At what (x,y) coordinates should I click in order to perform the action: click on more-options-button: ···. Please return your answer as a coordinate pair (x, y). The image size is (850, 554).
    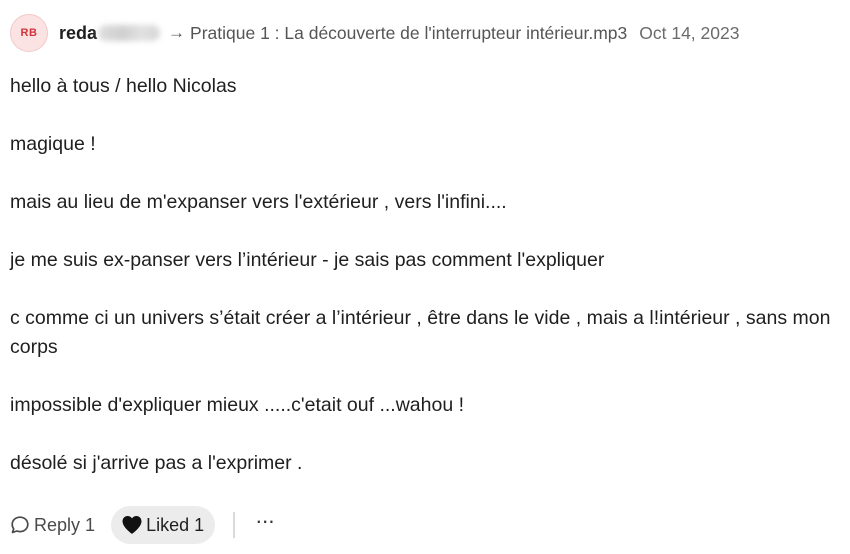
    Looking at the image, I should click on (265, 525).